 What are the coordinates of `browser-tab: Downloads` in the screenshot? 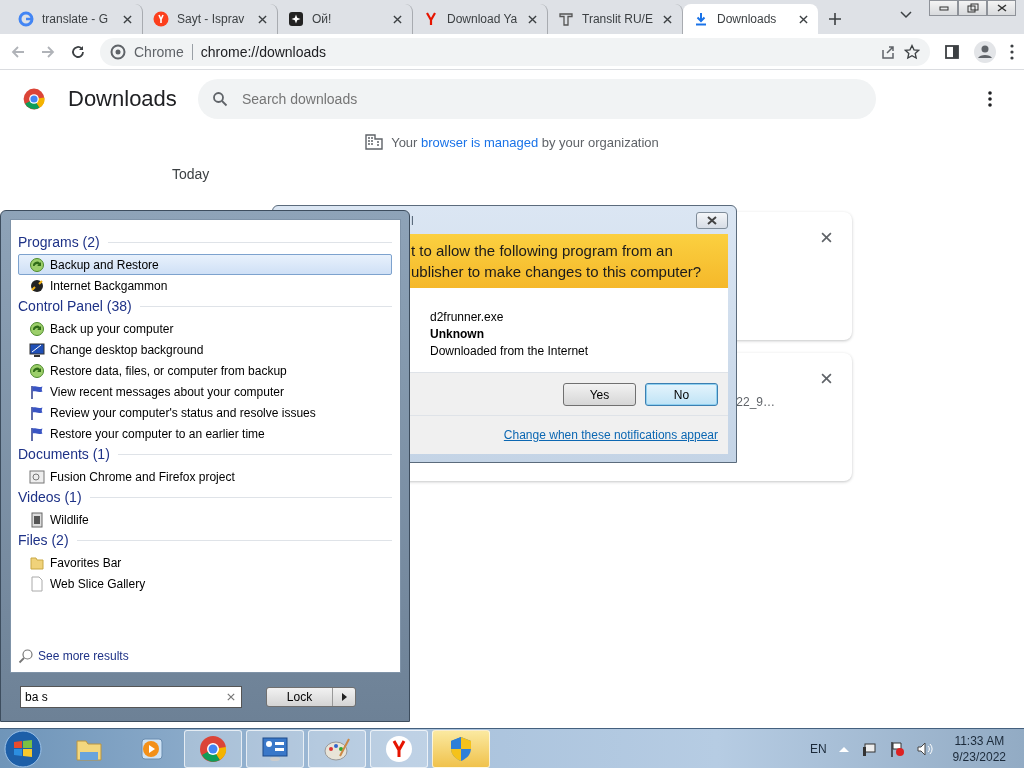 It's located at (750, 19).